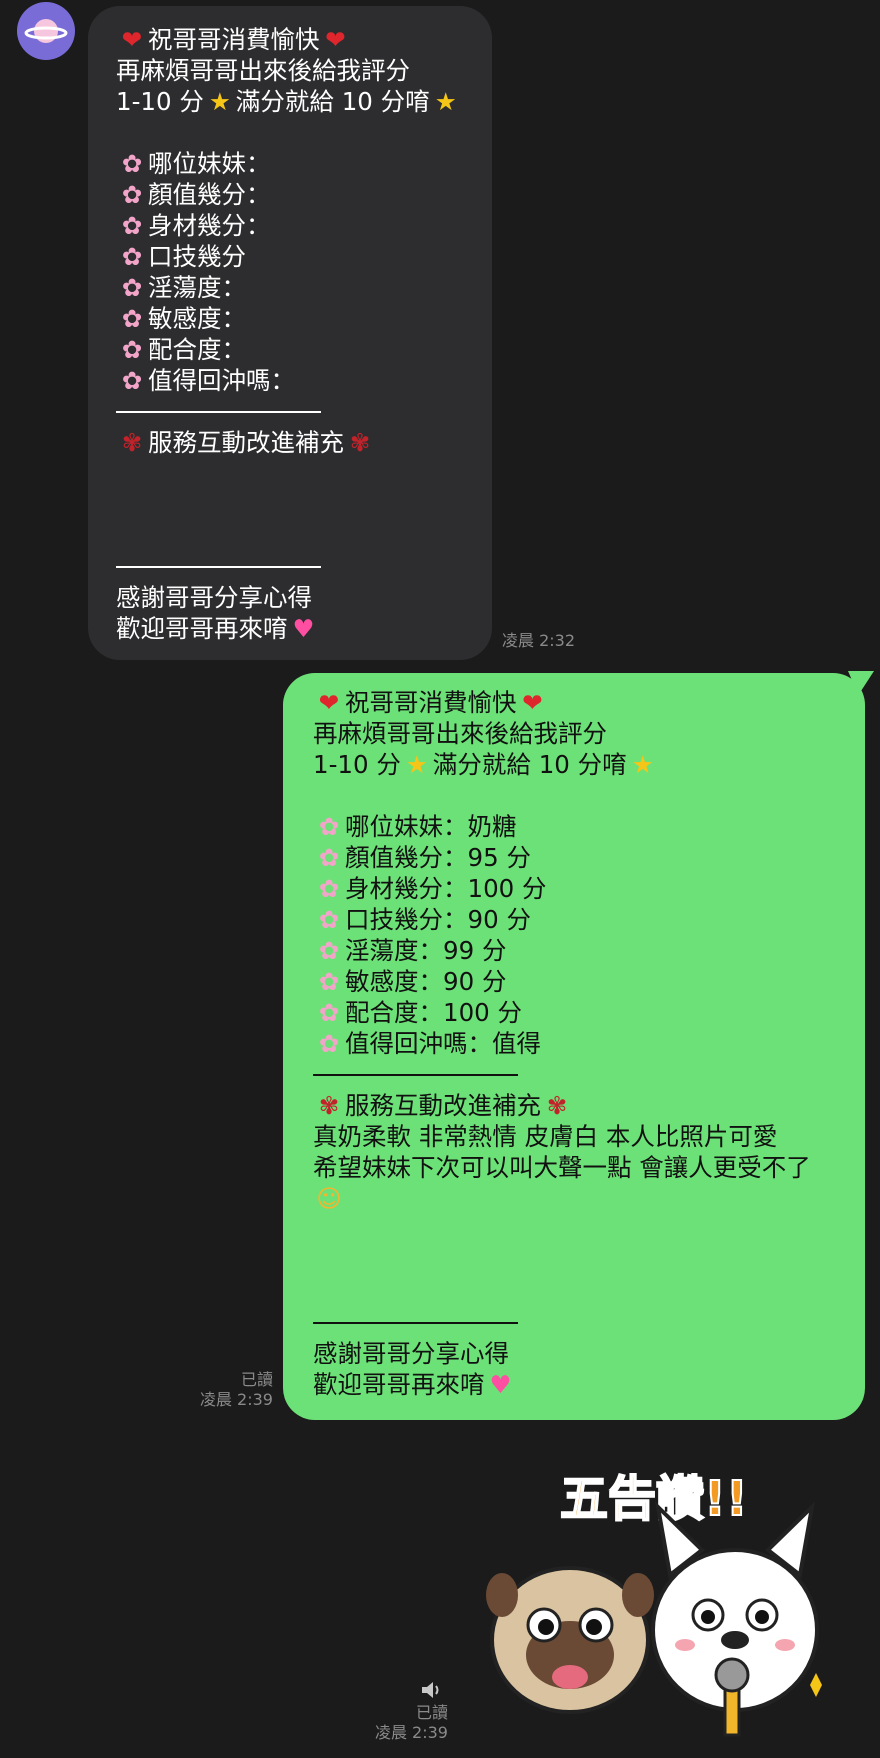  I want to click on contact-avatar, so click(46, 31).